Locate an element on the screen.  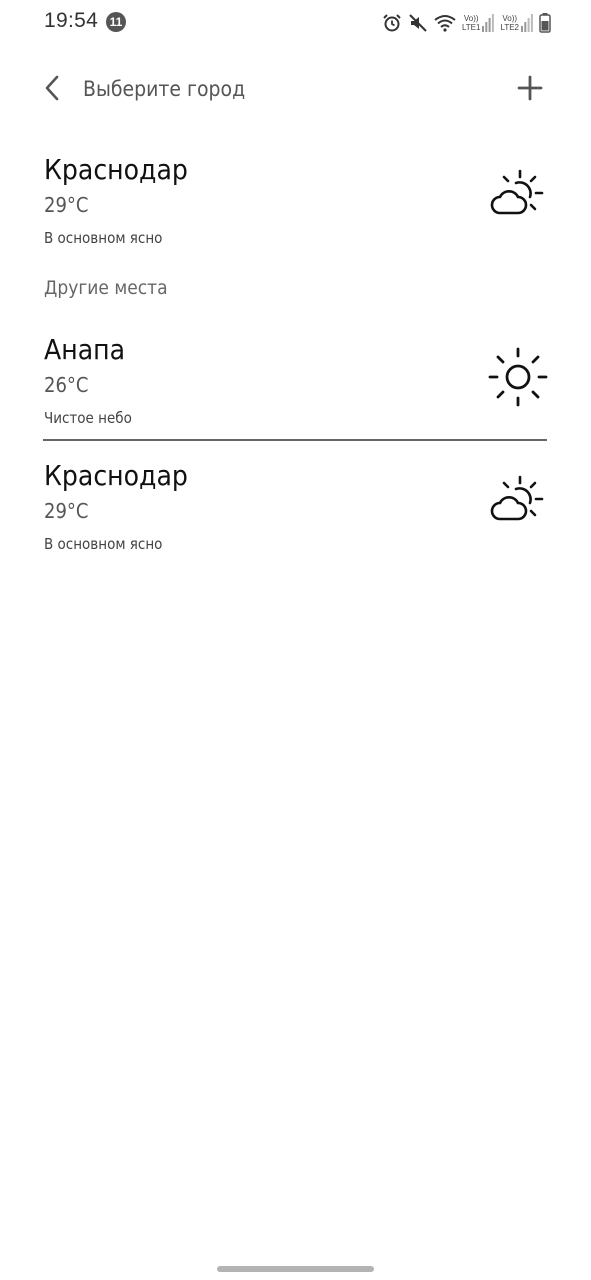
plus-icon is located at coordinates (530, 90).